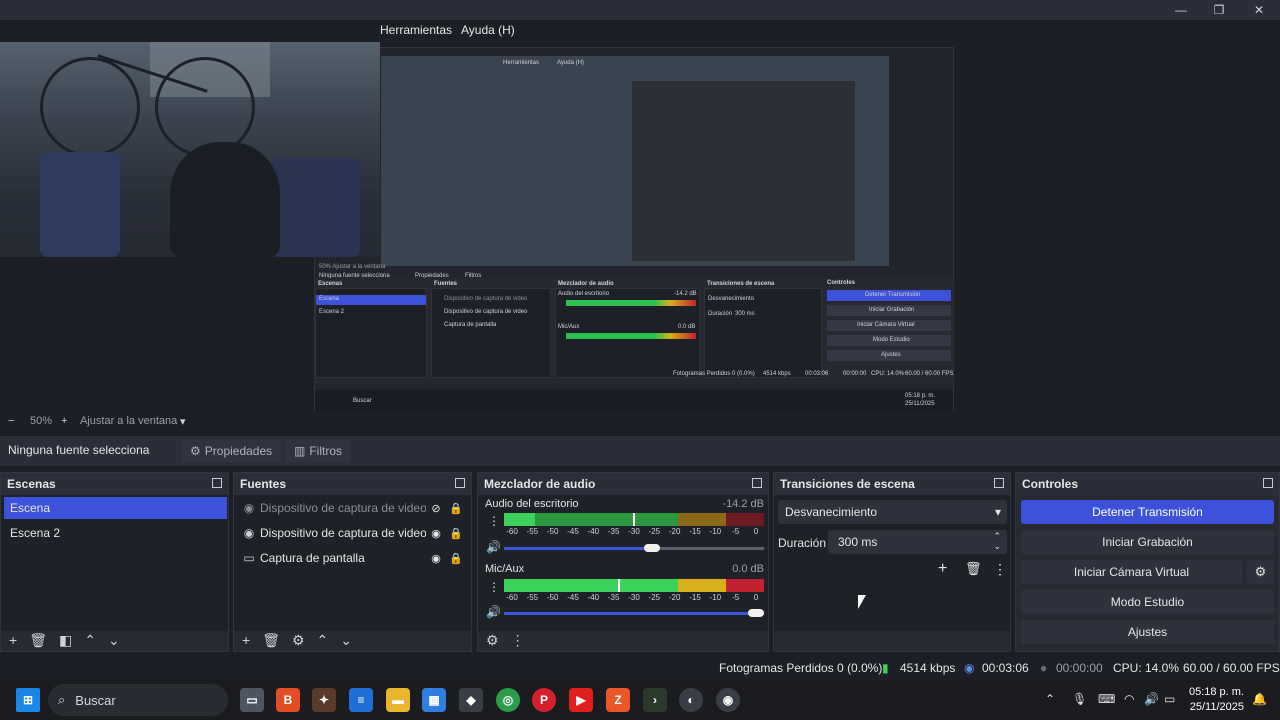 The image size is (1280, 720). What do you see at coordinates (655, 700) in the screenshot?
I see `terminal-icon: ›` at bounding box center [655, 700].